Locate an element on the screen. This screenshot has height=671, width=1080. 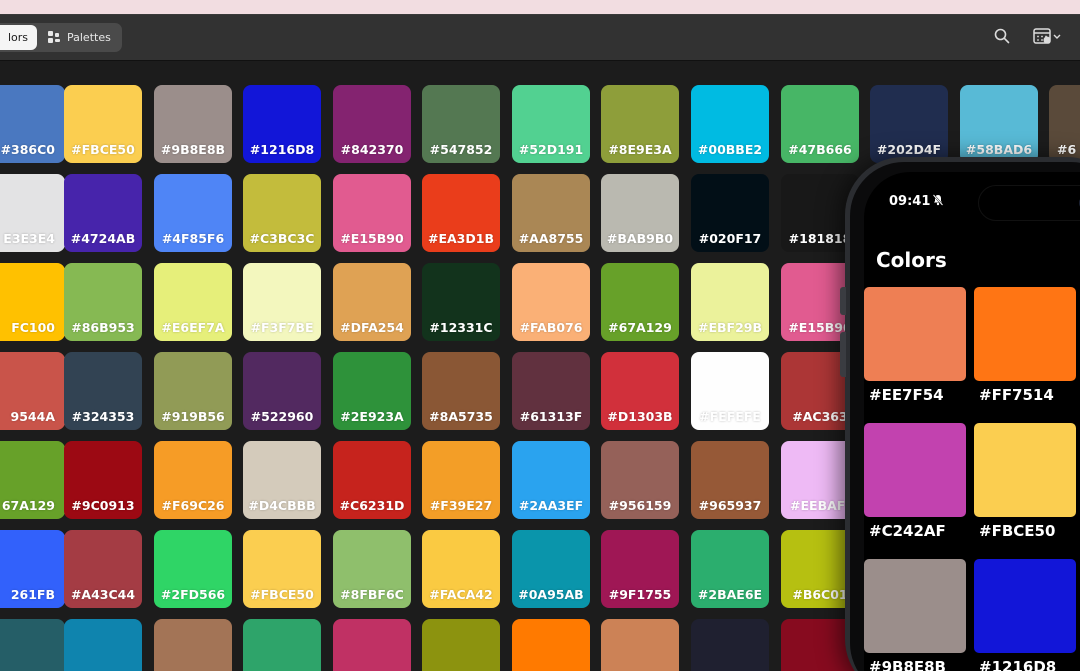
color-hex-label: #58BAD6 is located at coordinates (999, 149).